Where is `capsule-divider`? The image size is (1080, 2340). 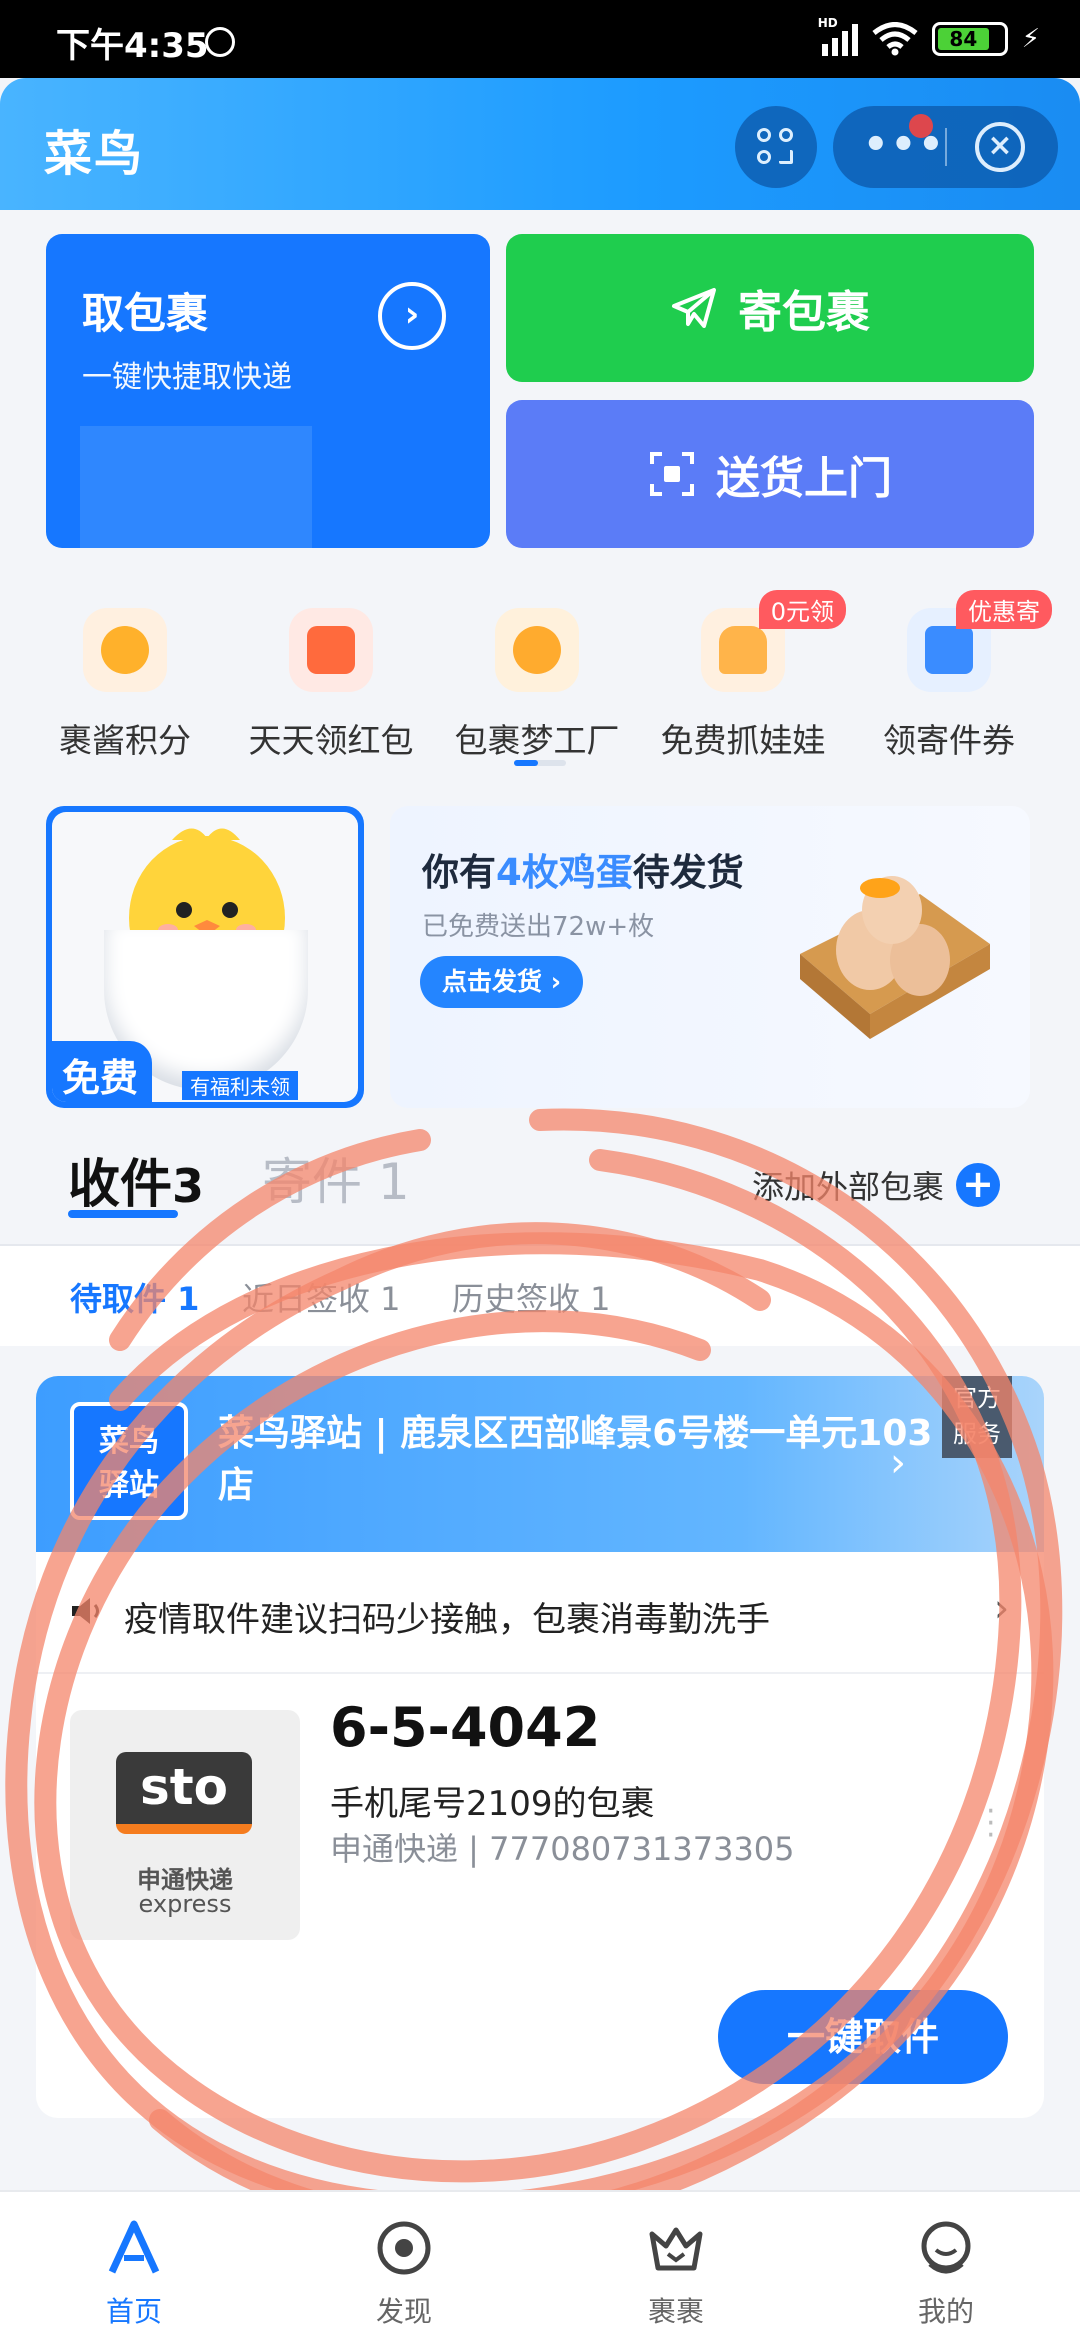
capsule-divider is located at coordinates (946, 147).